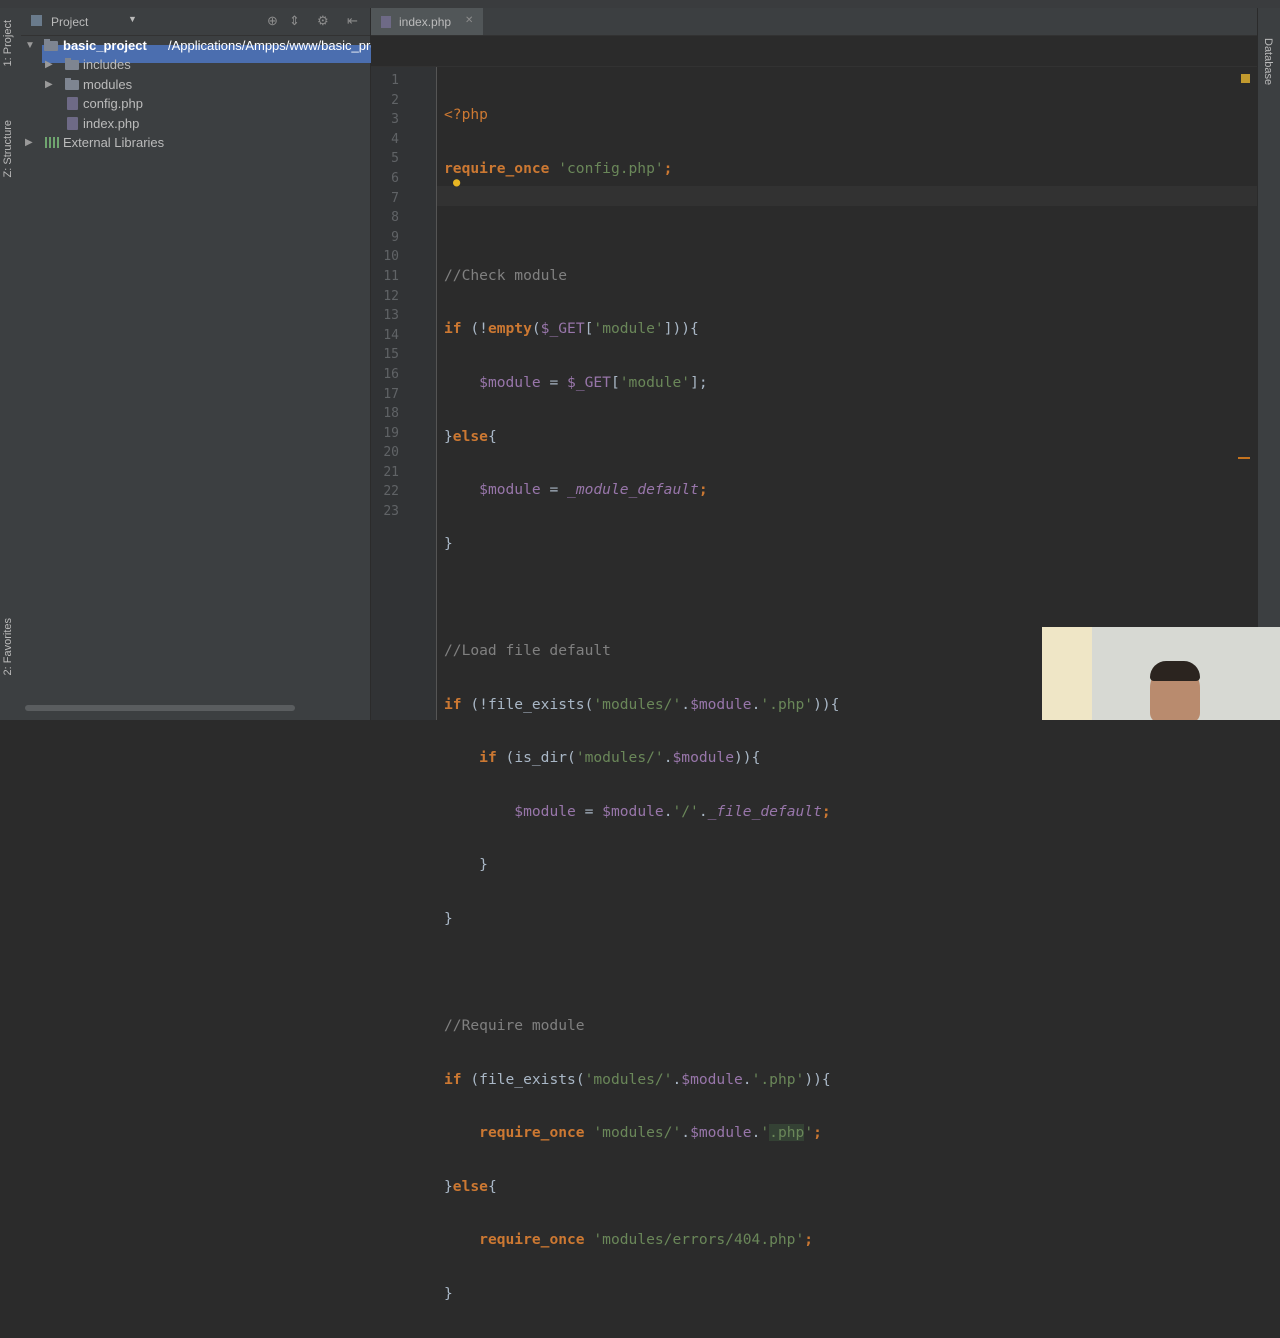 The height and width of the screenshot is (1338, 1280). I want to click on external-libraries-icon, so click(52, 143).